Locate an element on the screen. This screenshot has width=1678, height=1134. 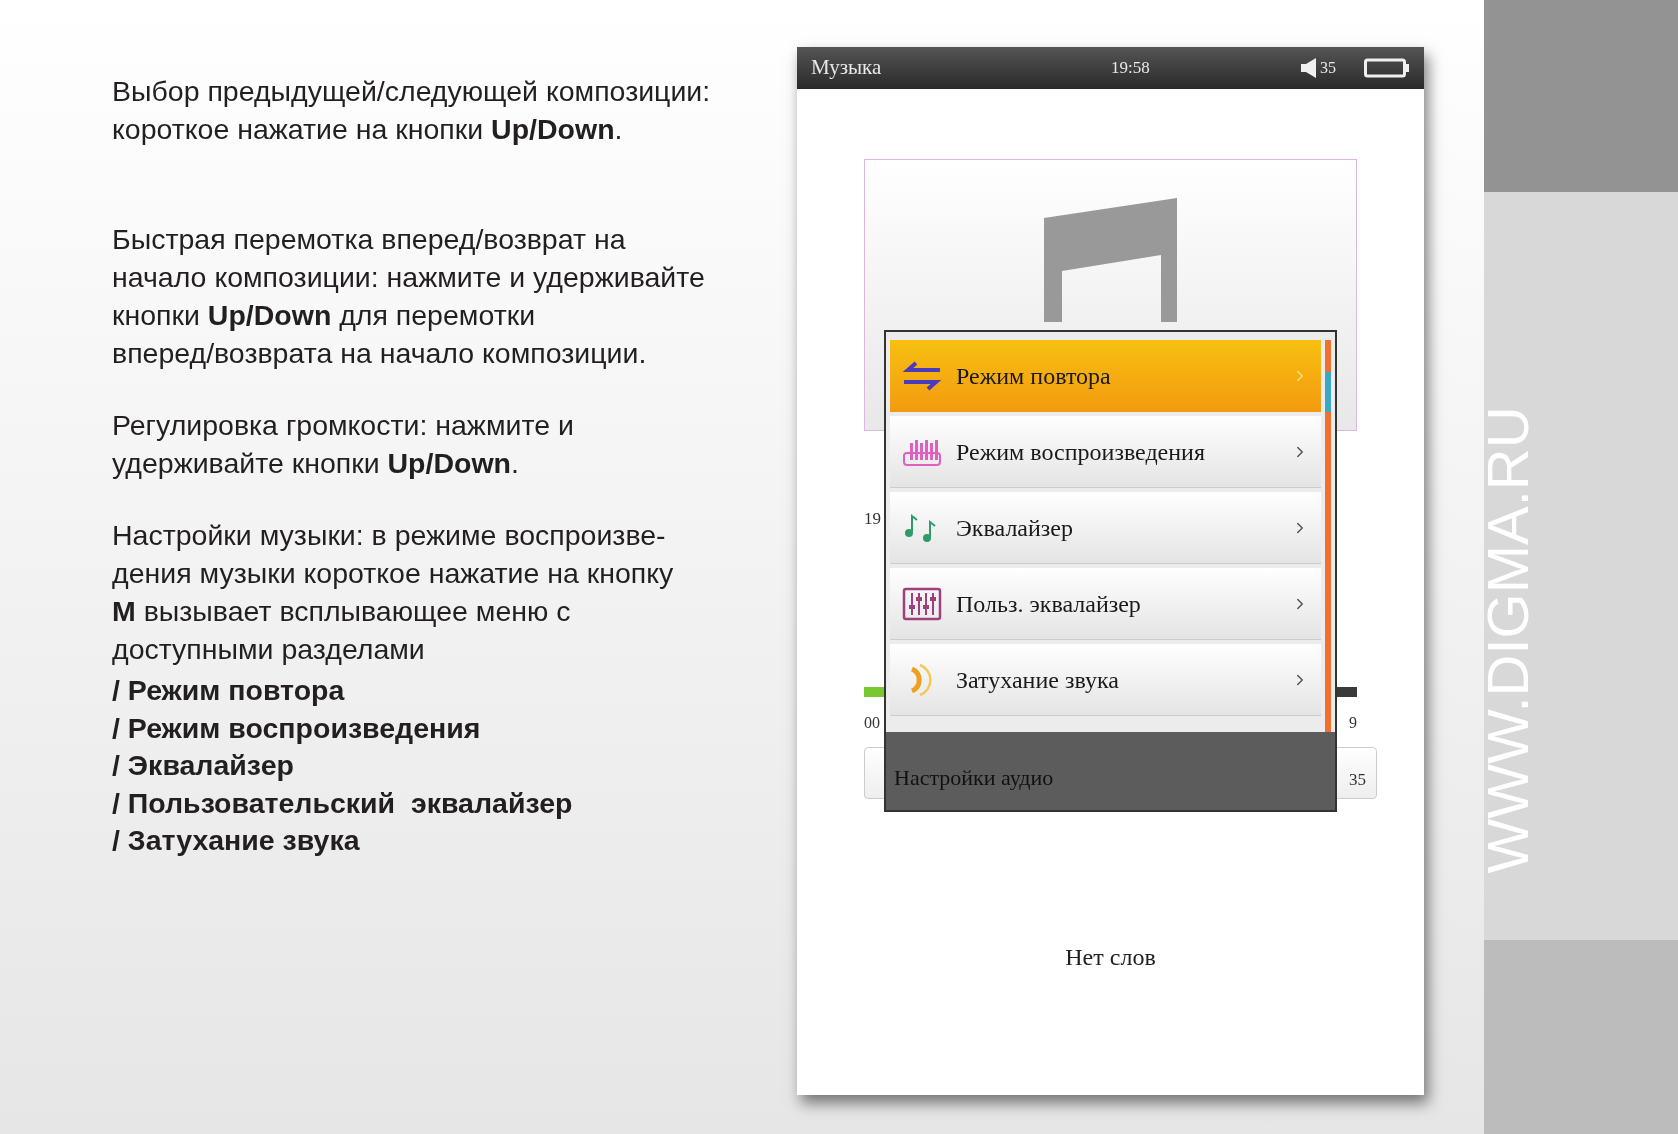
menu-item-label: Польз. эквалайзер is located at coordinates (1049, 604).